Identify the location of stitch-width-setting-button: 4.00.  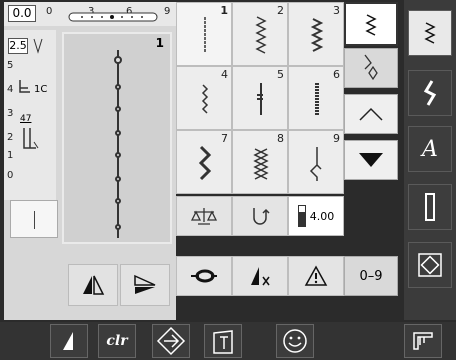
(316, 216).